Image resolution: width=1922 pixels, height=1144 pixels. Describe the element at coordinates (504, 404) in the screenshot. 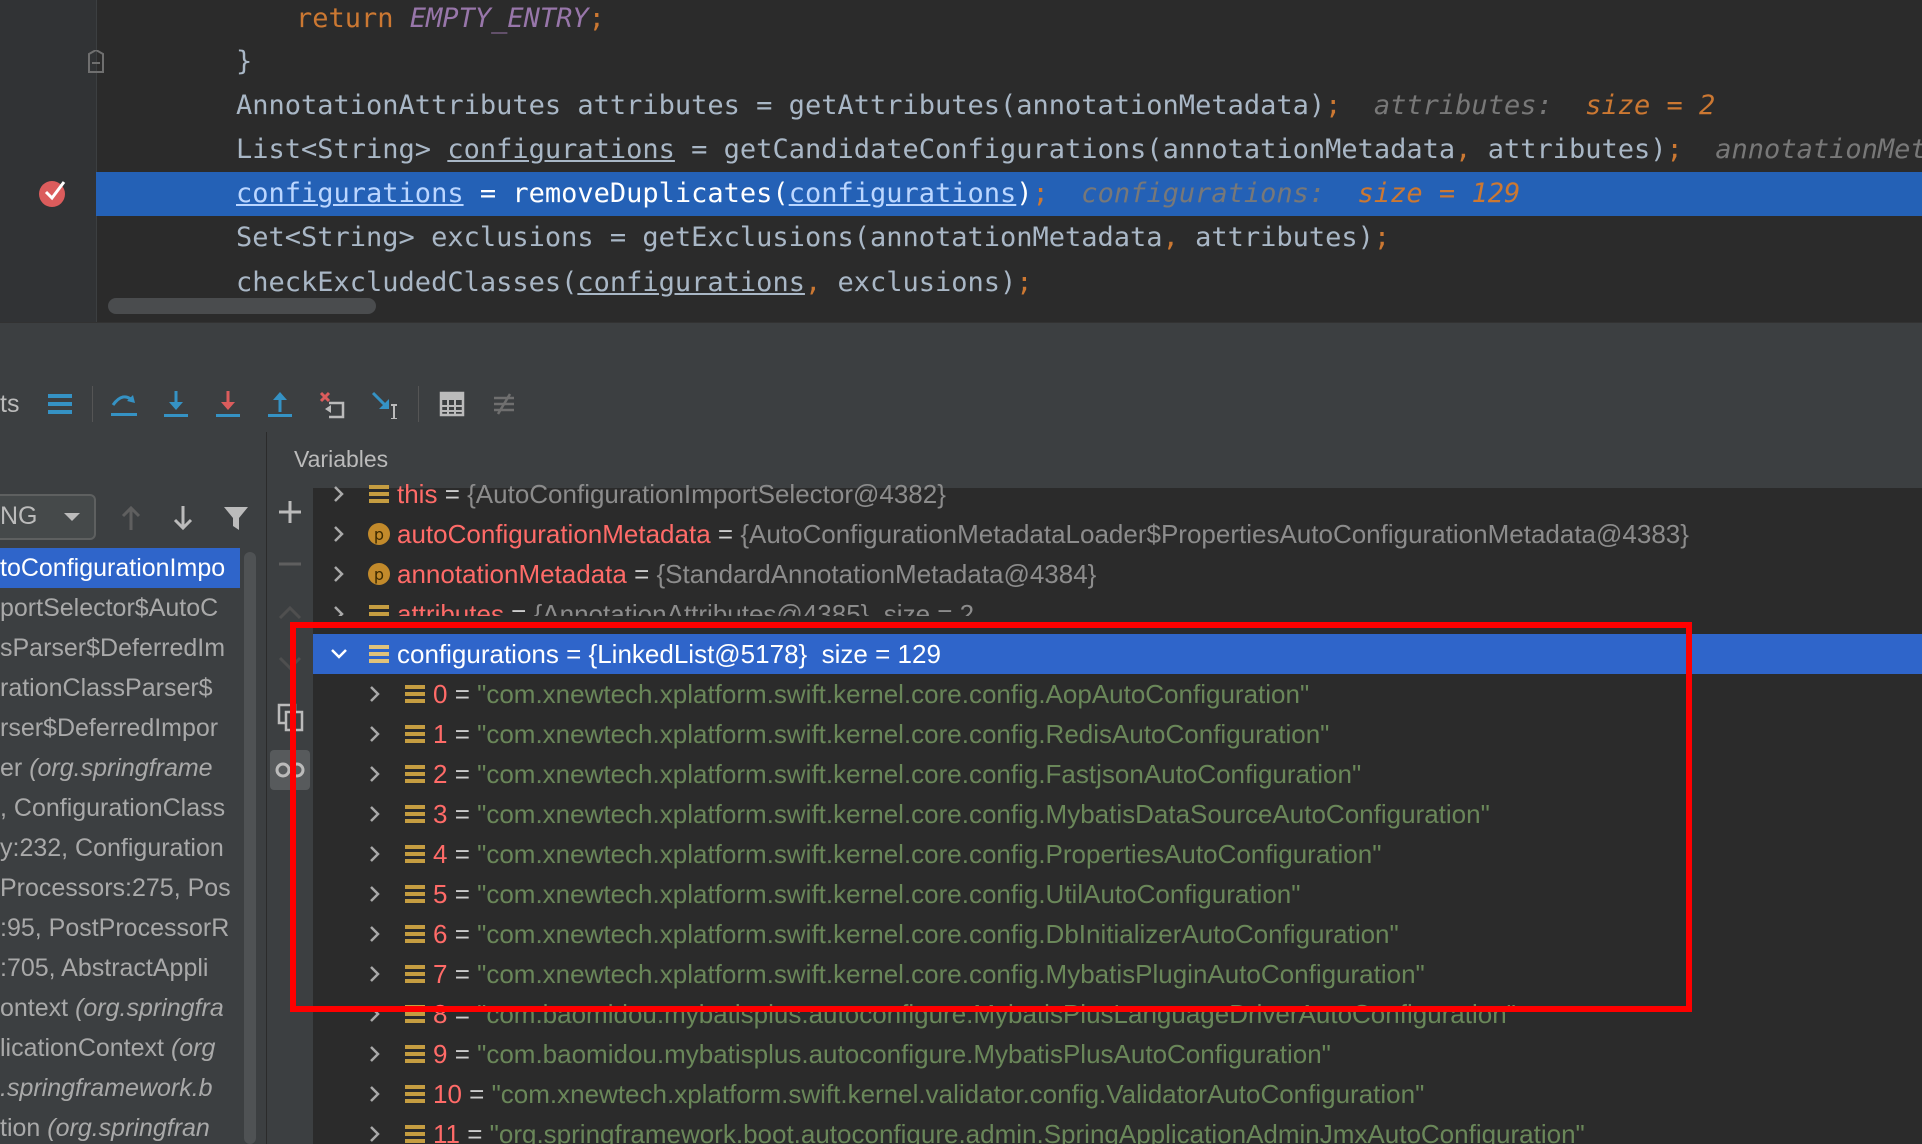

I see `trace-stream-button` at that location.